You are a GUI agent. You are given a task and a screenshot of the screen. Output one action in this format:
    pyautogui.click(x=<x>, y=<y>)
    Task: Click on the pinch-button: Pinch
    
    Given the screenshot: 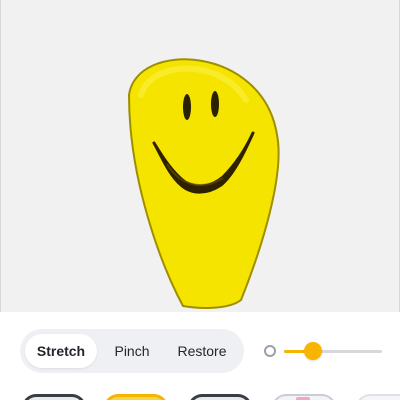 What is the action you would take?
    pyautogui.click(x=132, y=351)
    